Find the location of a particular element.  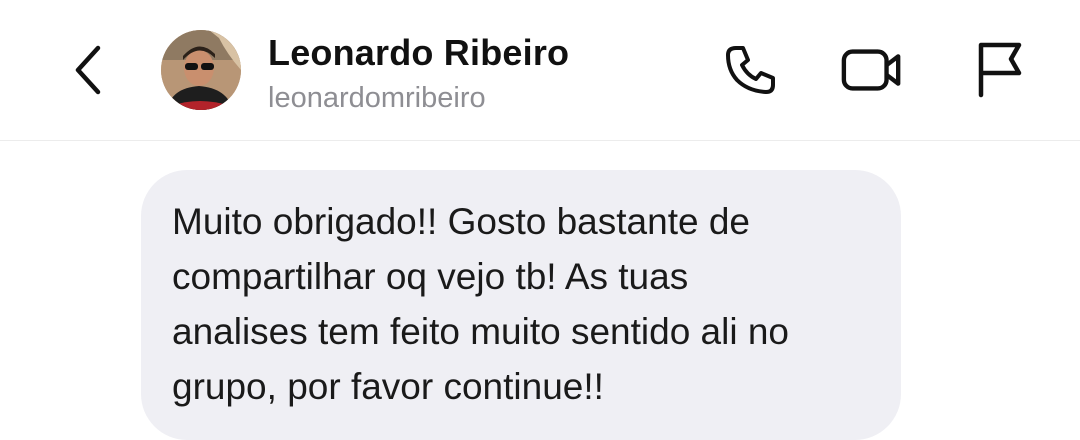

video-camera-icon is located at coordinates (871, 70).